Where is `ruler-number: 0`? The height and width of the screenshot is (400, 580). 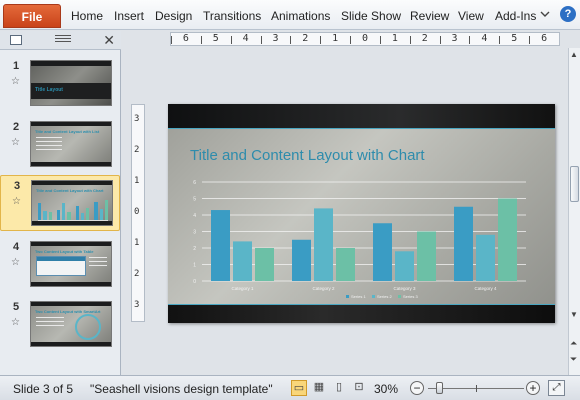 ruler-number: 0 is located at coordinates (137, 212).